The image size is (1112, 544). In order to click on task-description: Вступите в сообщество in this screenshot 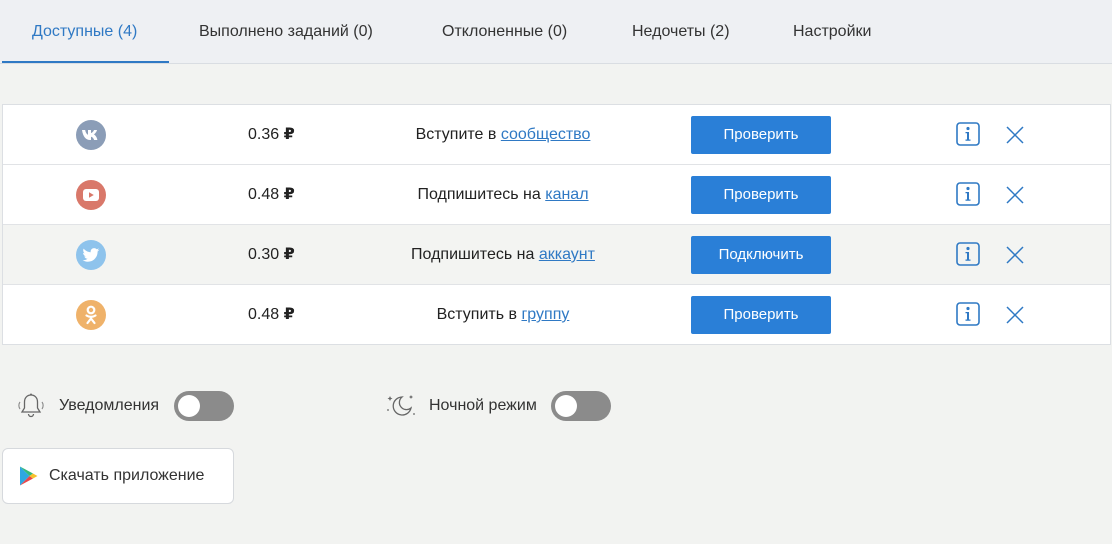, I will do `click(503, 134)`.